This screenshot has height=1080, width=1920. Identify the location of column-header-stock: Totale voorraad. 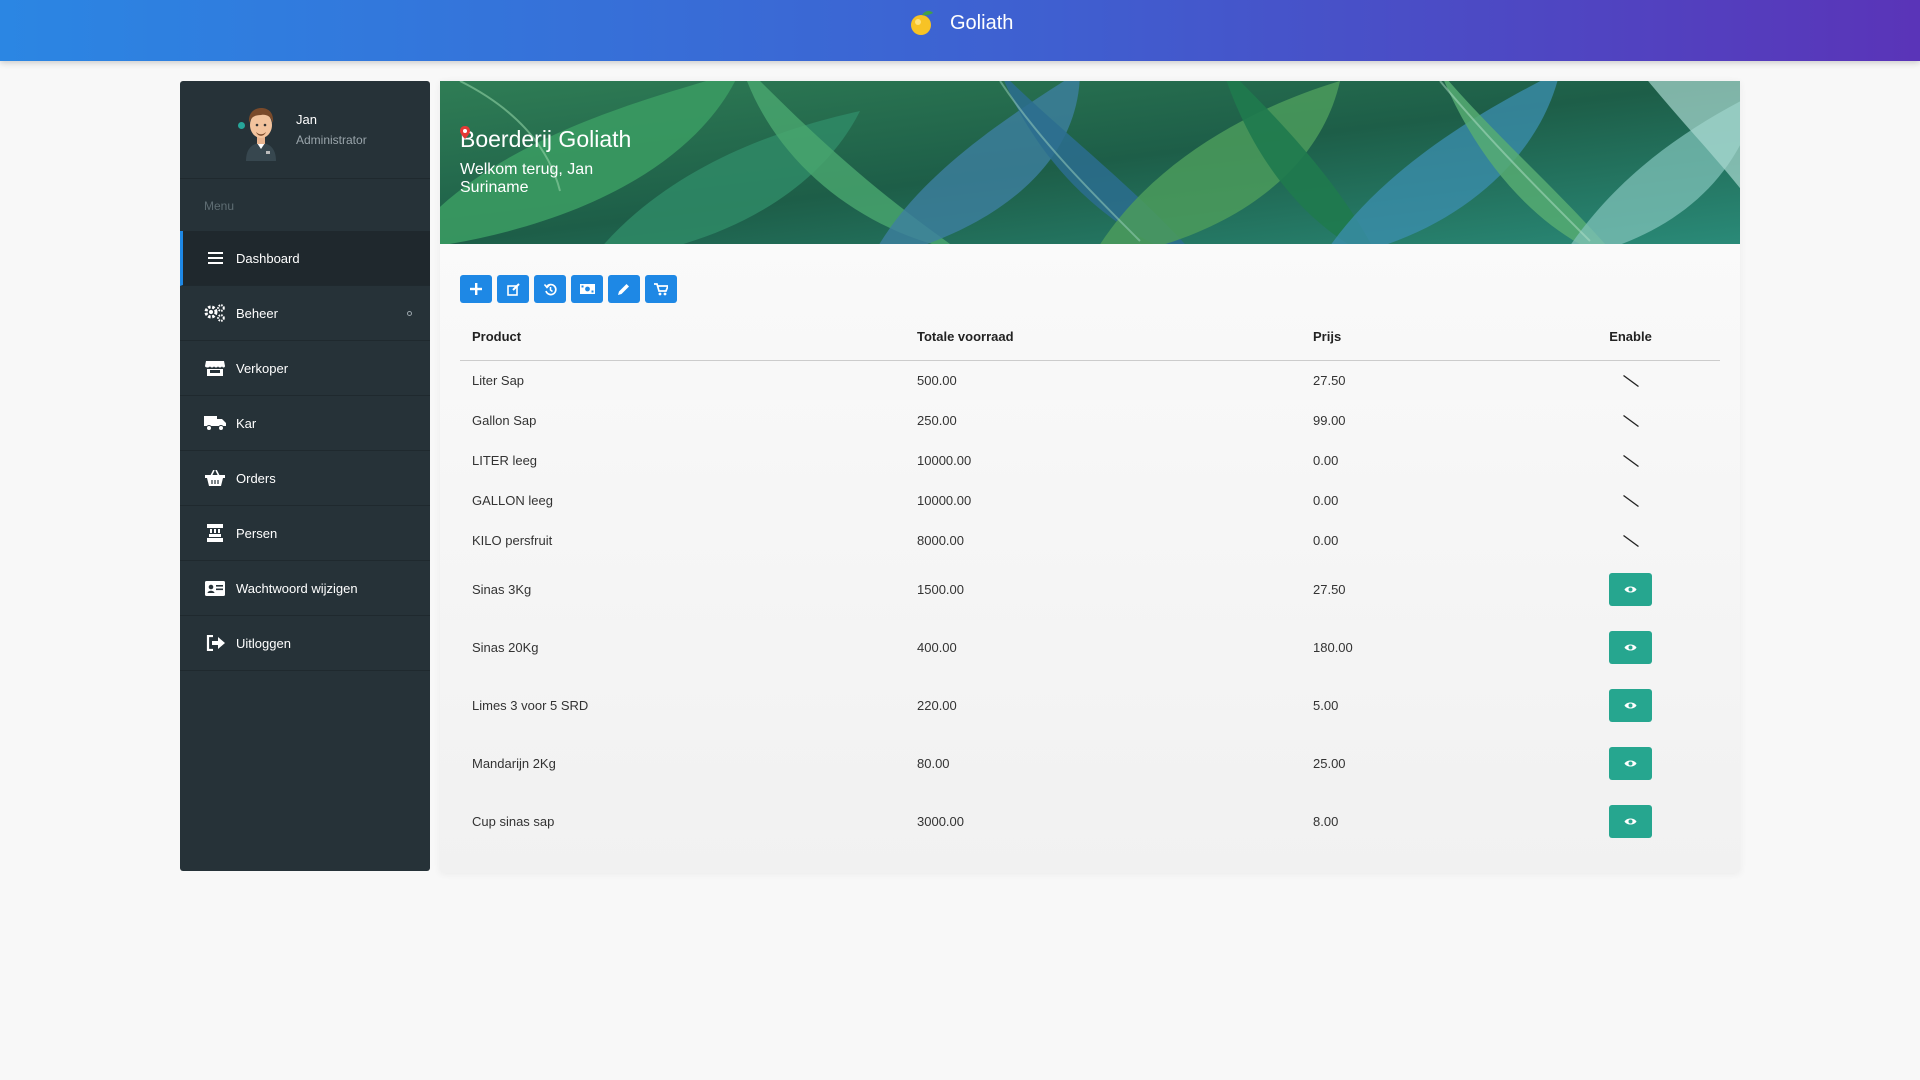
(1103, 337).